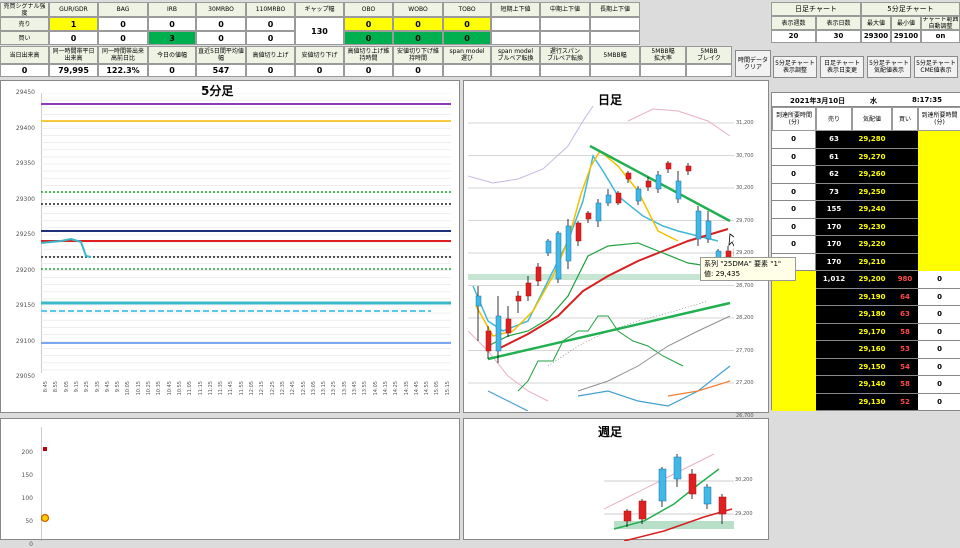 The height and width of the screenshot is (548, 960). What do you see at coordinates (940, 36) in the screenshot?
I see `chart-setting-value-4: on` at bounding box center [940, 36].